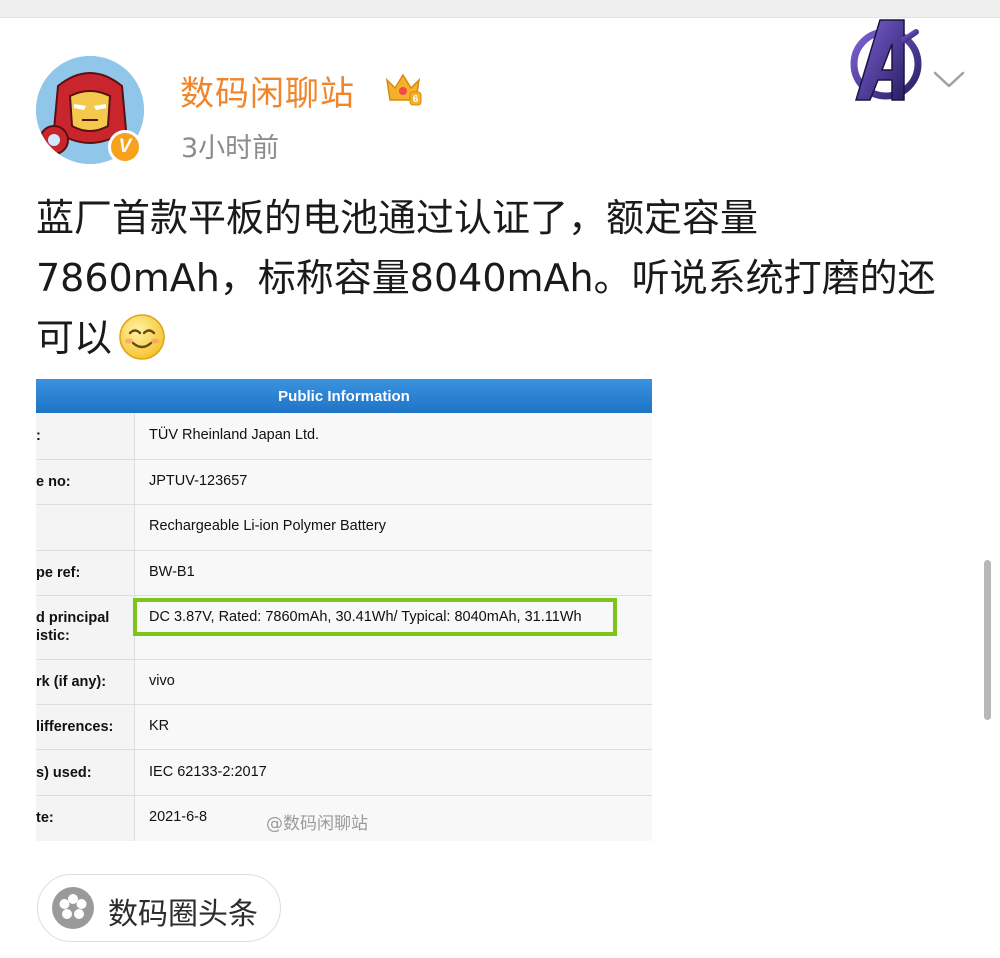  I want to click on highlight-box, so click(375, 617).